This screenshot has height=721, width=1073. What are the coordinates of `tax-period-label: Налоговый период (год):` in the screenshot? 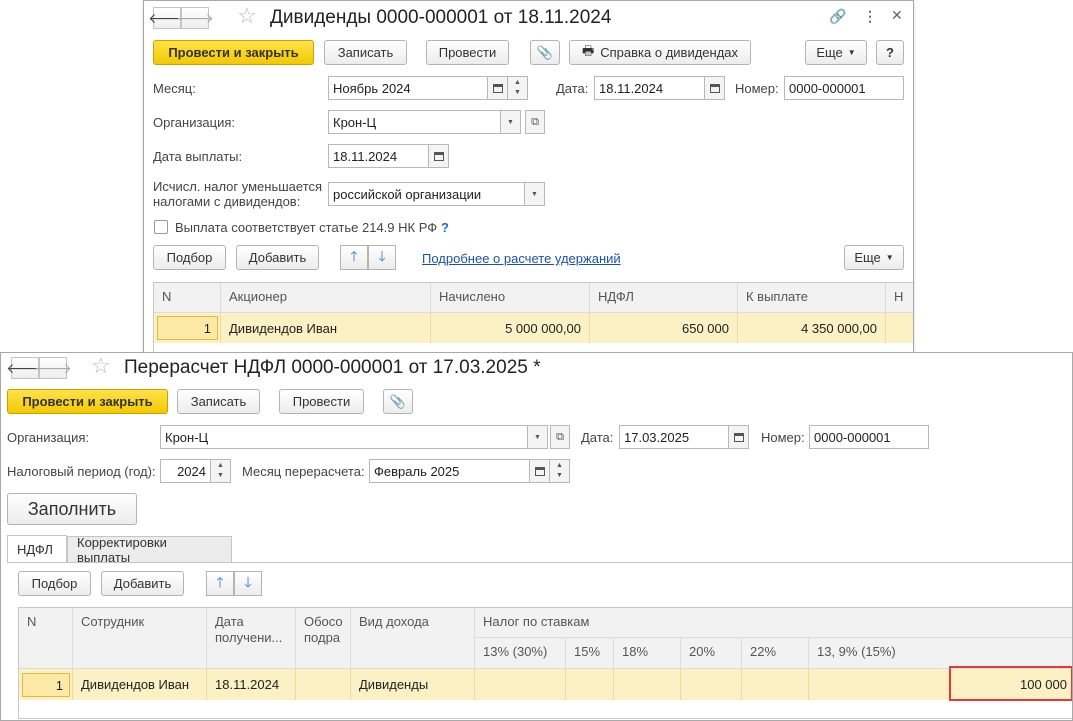 It's located at (81, 471).